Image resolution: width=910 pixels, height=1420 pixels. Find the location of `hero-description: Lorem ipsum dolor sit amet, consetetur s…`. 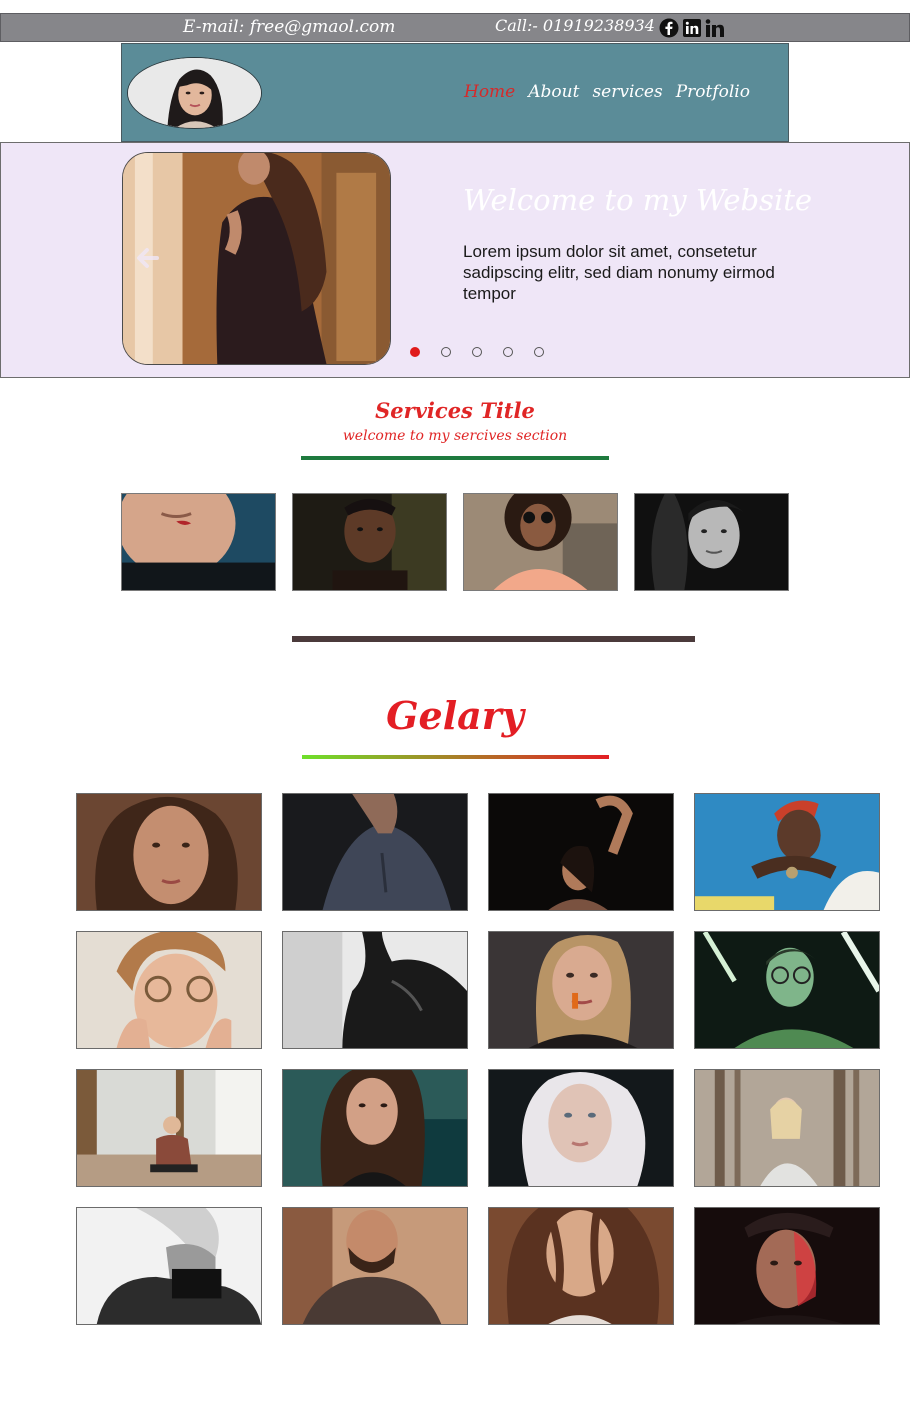

hero-description: Lorem ipsum dolor sit amet, consetetur s… is located at coordinates (619, 272).